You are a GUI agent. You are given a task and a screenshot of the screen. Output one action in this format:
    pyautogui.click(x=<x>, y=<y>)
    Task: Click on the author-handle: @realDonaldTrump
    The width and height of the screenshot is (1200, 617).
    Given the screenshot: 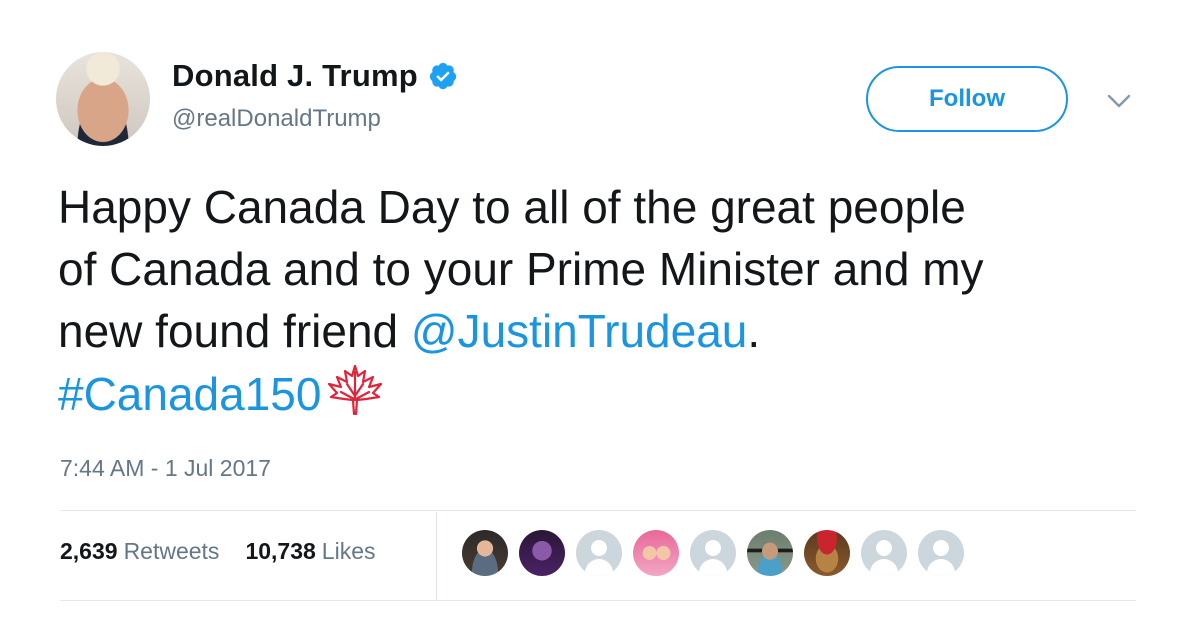 What is the action you would take?
    pyautogui.click(x=276, y=119)
    